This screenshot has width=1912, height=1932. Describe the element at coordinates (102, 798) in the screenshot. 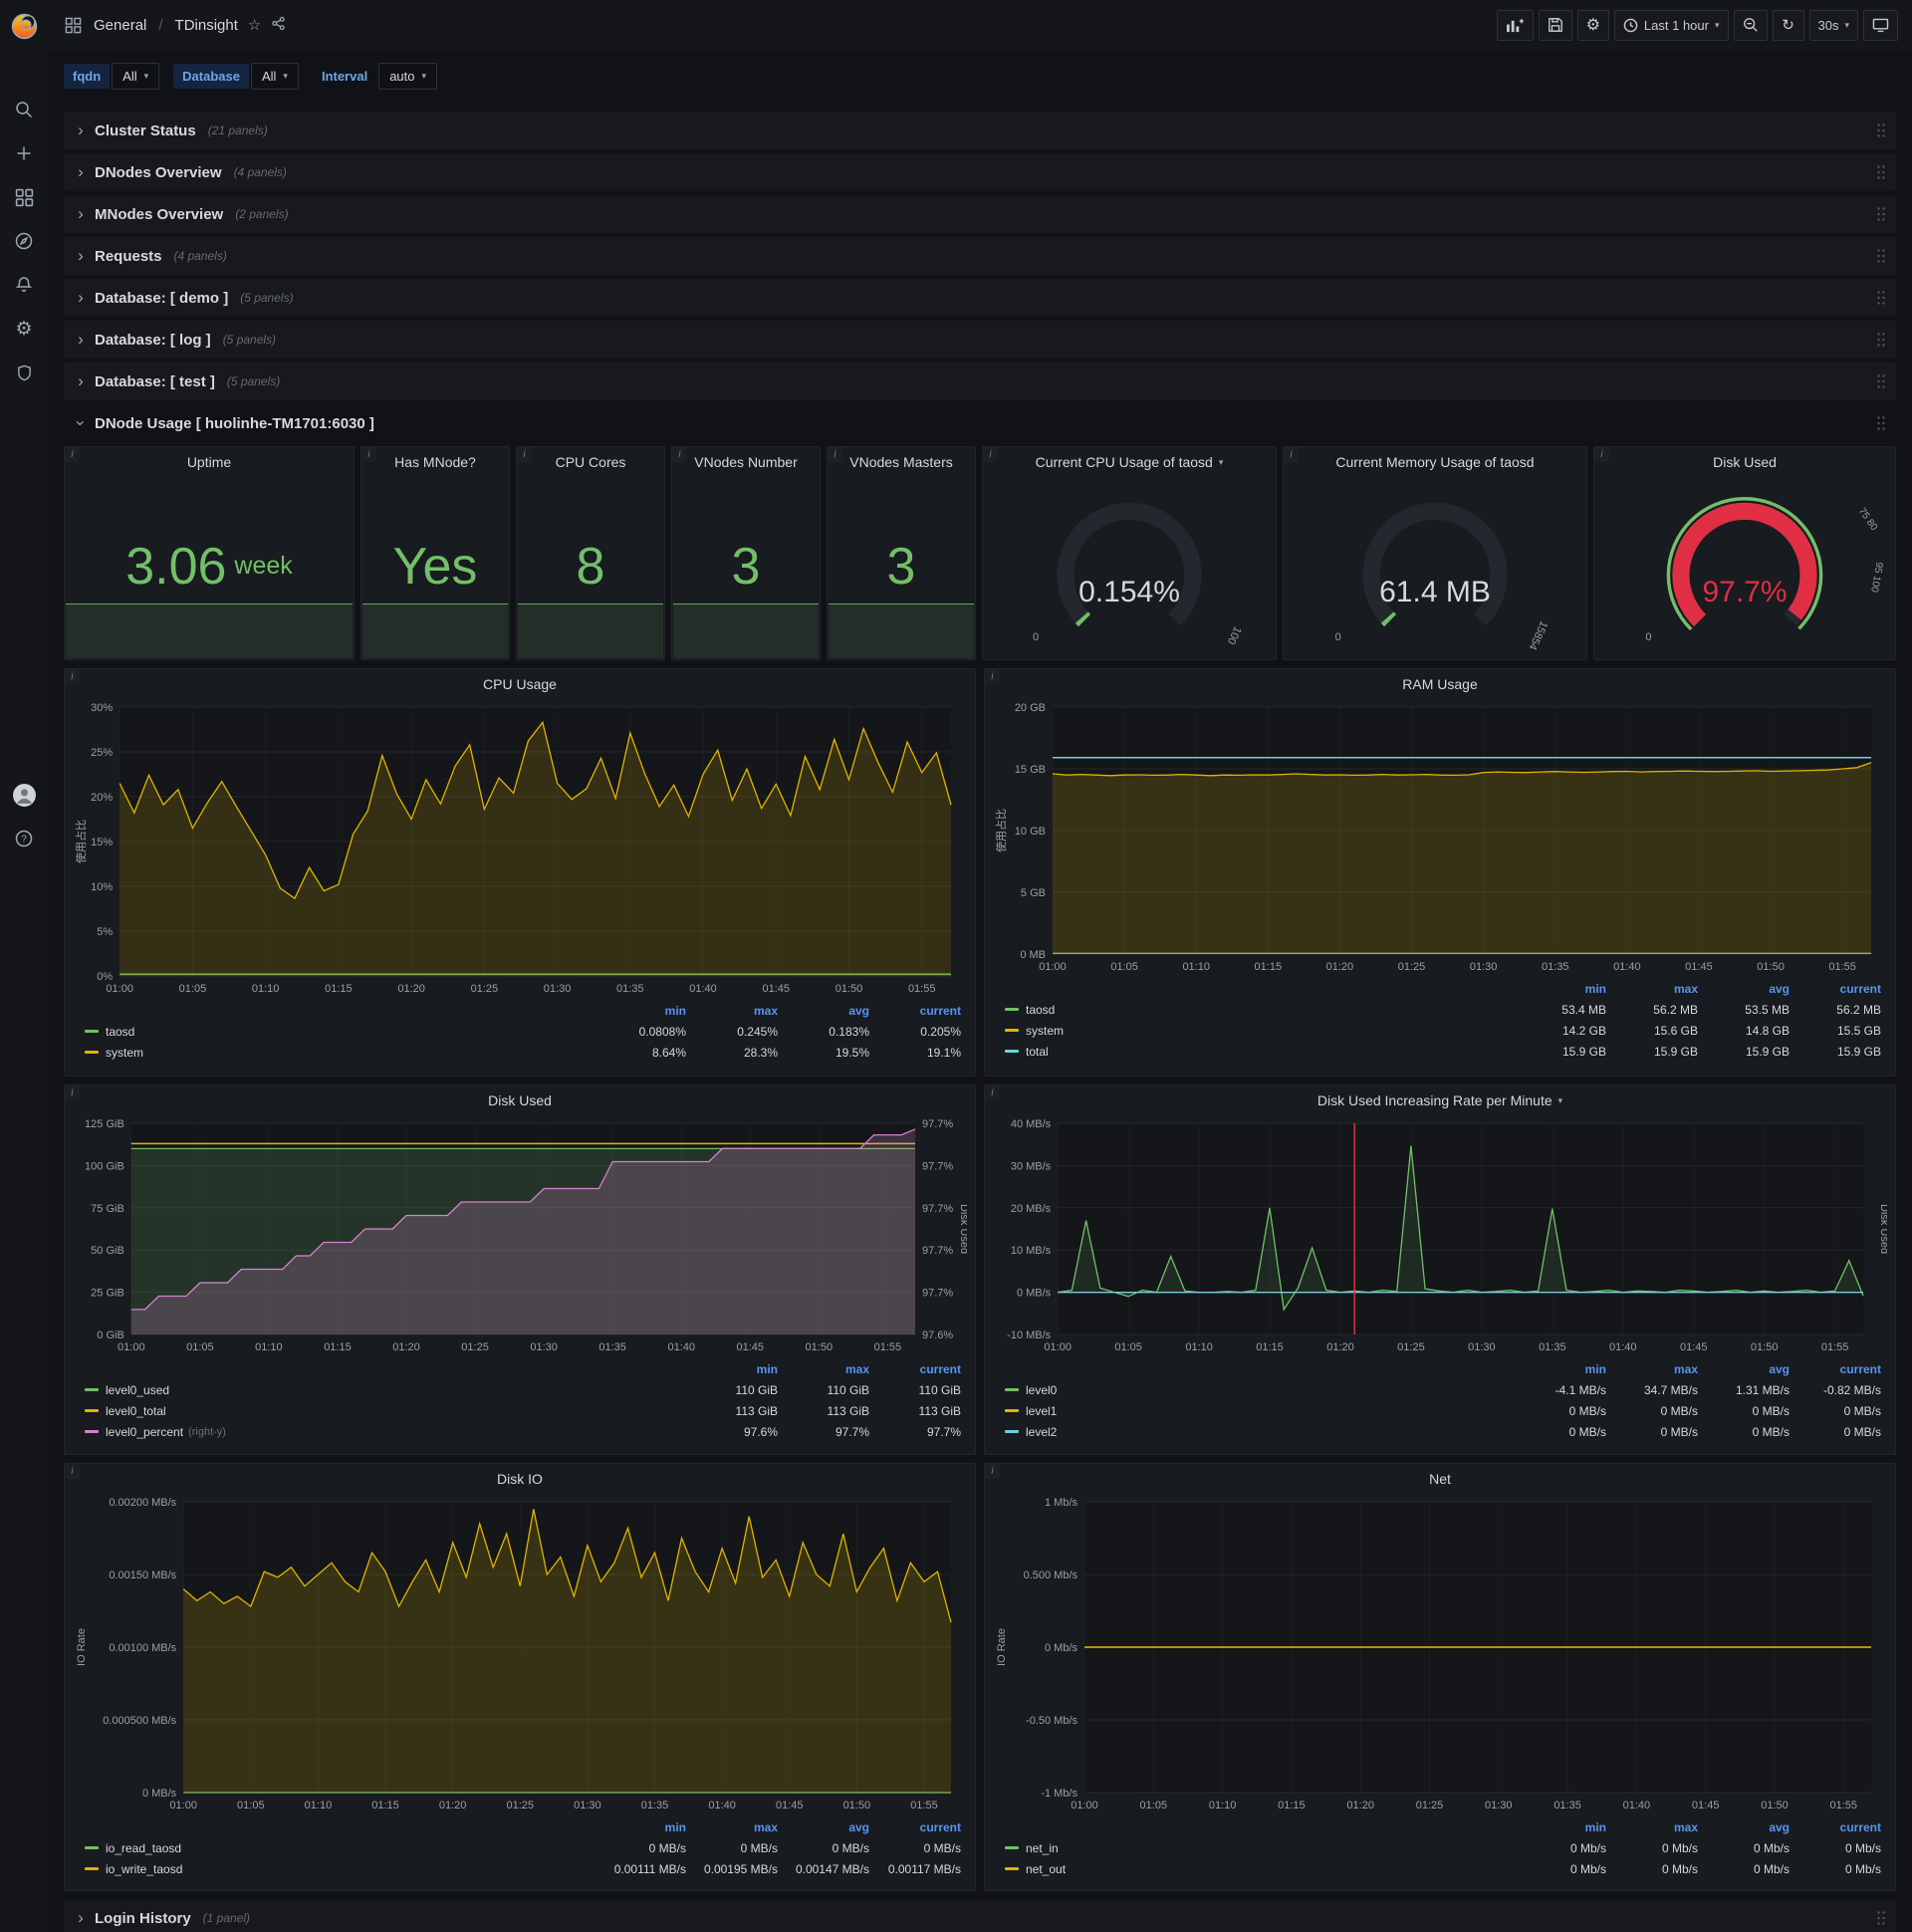

I see `svg-text: 20%` at that location.